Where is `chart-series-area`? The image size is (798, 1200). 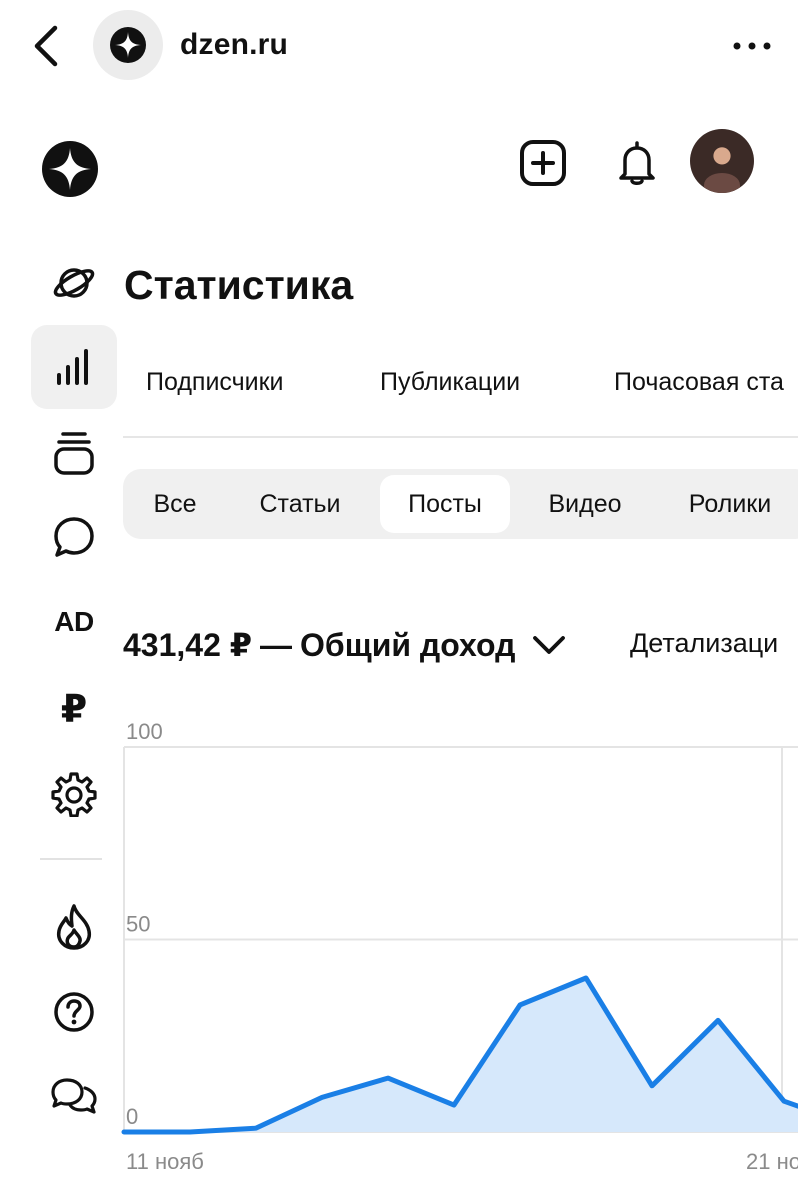
chart-series-area is located at coordinates (461, 1055).